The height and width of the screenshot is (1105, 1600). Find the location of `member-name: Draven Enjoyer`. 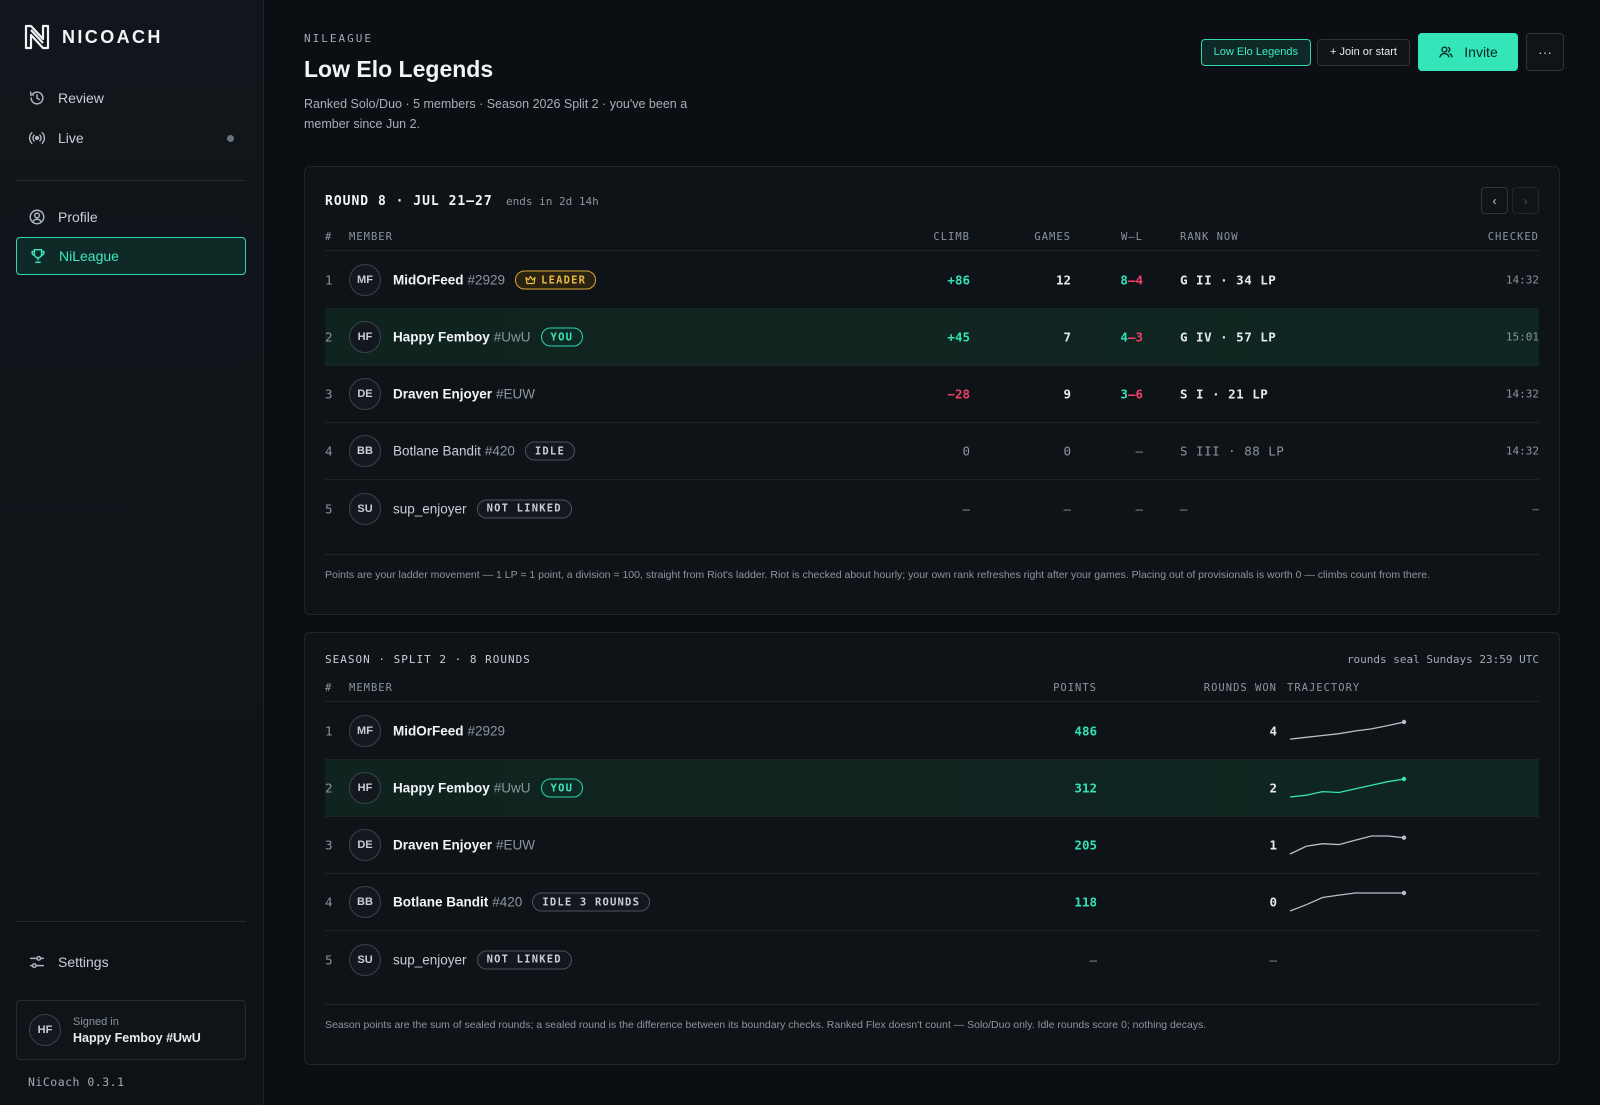

member-name: Draven Enjoyer is located at coordinates (443, 845).